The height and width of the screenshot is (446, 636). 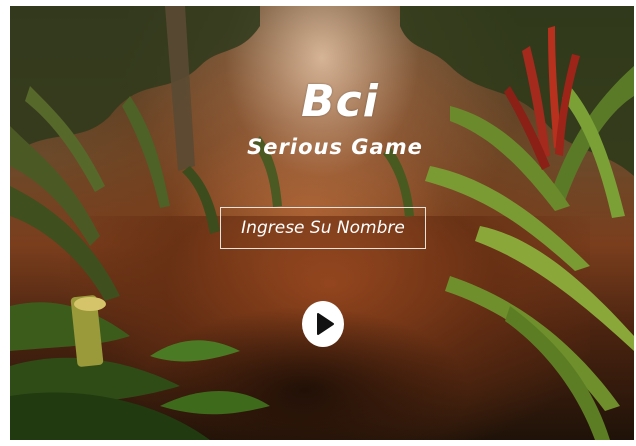 I want to click on play-icon, so click(x=325, y=324).